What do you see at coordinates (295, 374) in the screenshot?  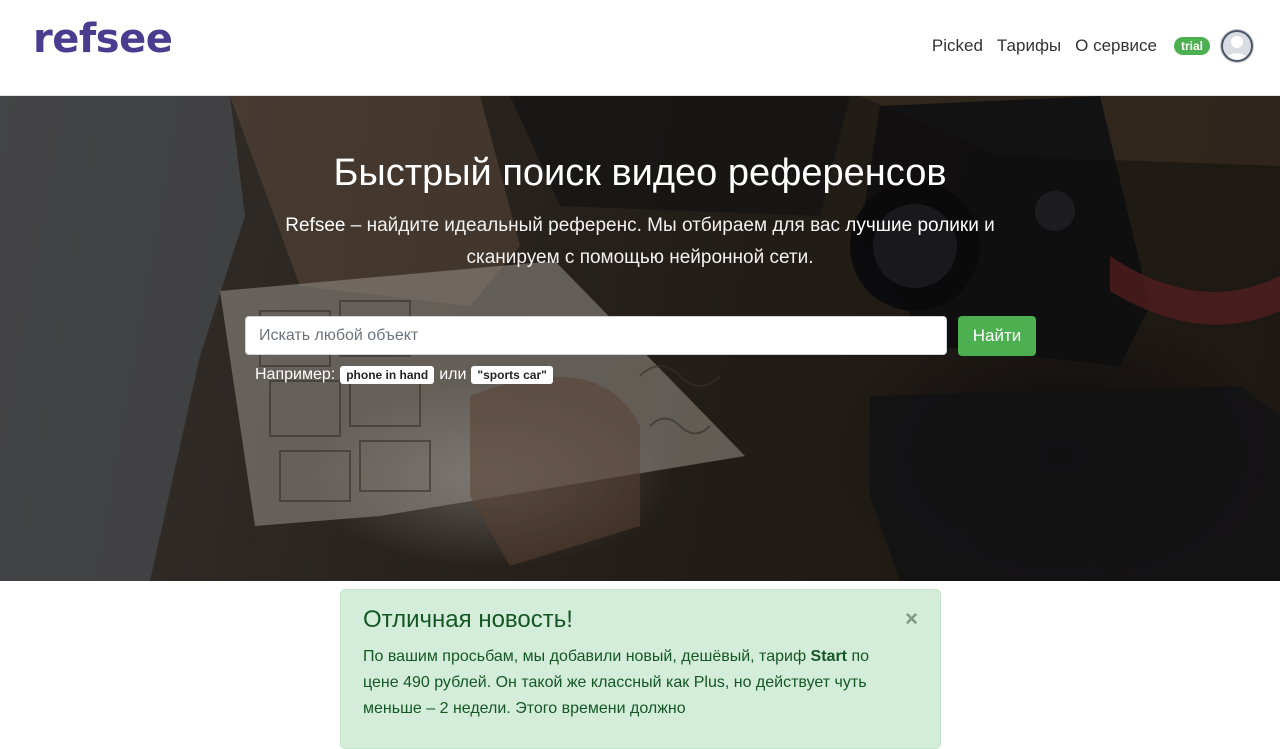 I see `examples-label: Например:` at bounding box center [295, 374].